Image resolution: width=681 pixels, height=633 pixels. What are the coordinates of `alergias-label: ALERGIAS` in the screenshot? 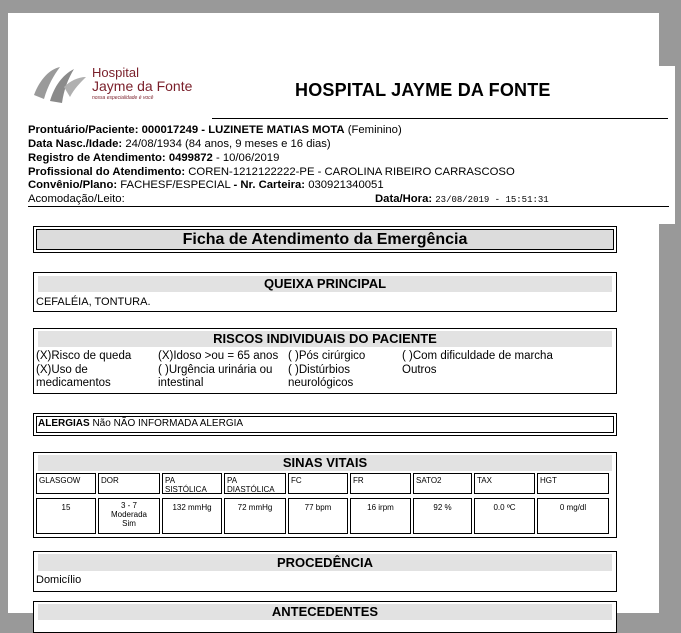 It's located at (64, 423).